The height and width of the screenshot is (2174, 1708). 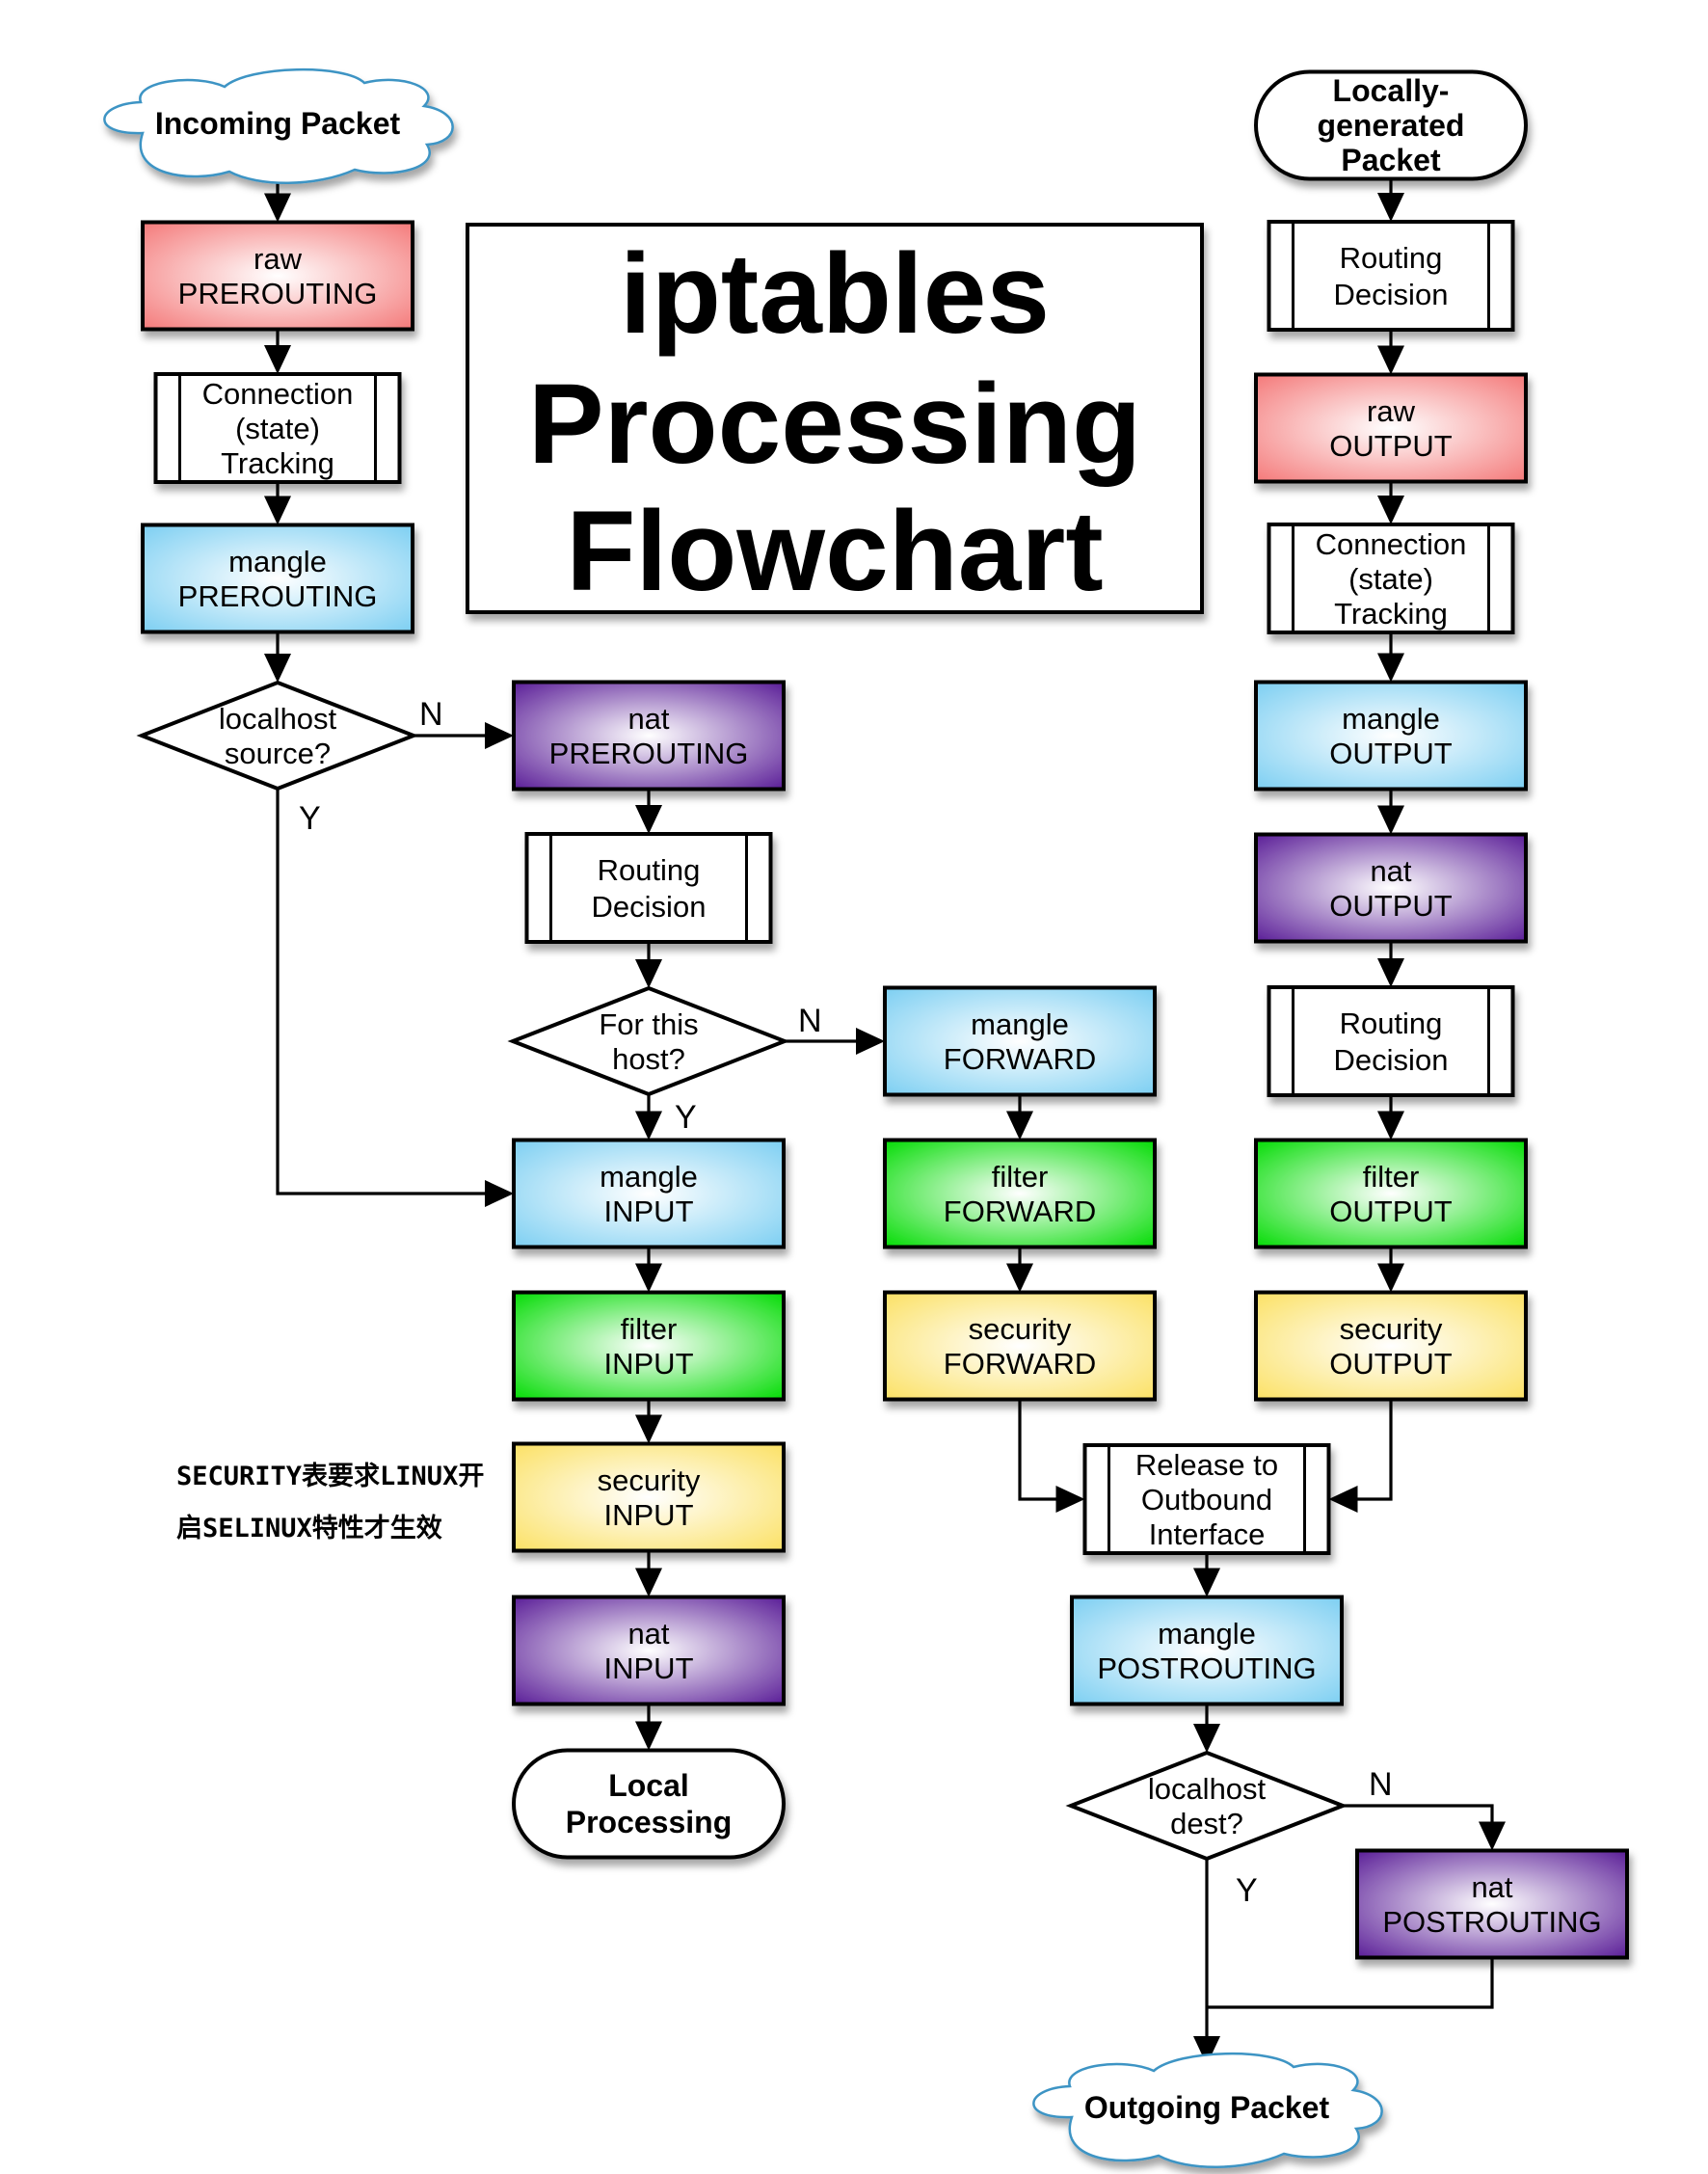 What do you see at coordinates (1390, 1118) in the screenshot?
I see `edge-routing-out2-to-filter-output` at bounding box center [1390, 1118].